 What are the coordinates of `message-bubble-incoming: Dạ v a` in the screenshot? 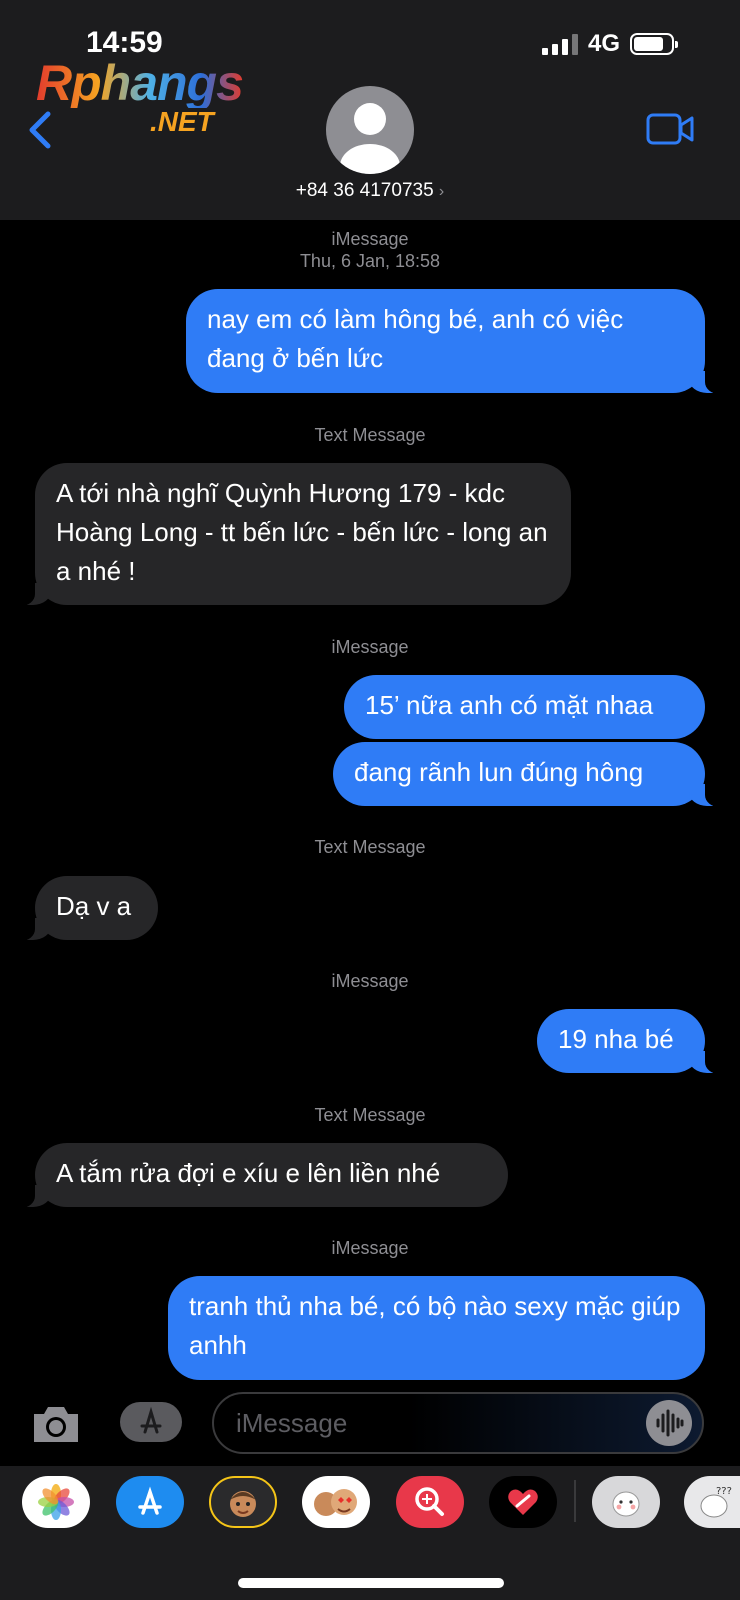 It's located at (85, 908).